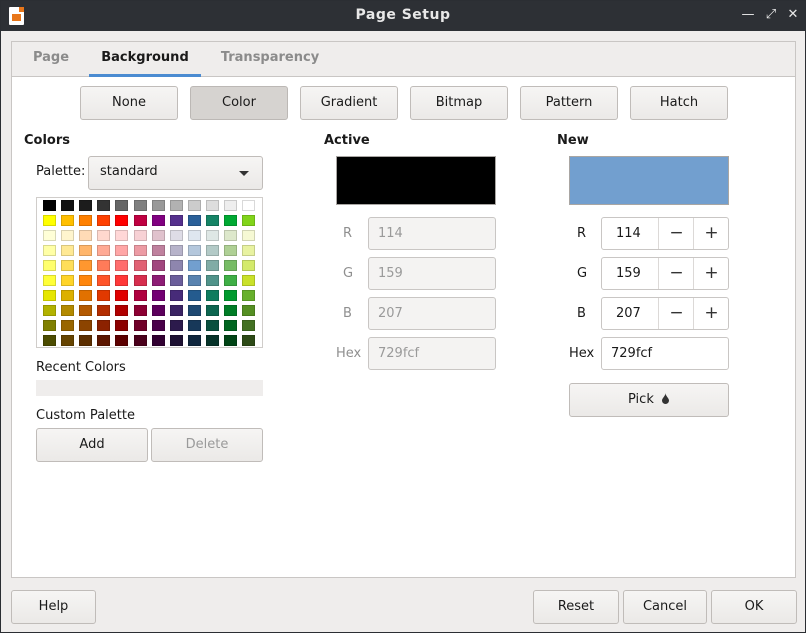 The height and width of the screenshot is (633, 806). I want to click on new-b-value: 207, so click(628, 313).